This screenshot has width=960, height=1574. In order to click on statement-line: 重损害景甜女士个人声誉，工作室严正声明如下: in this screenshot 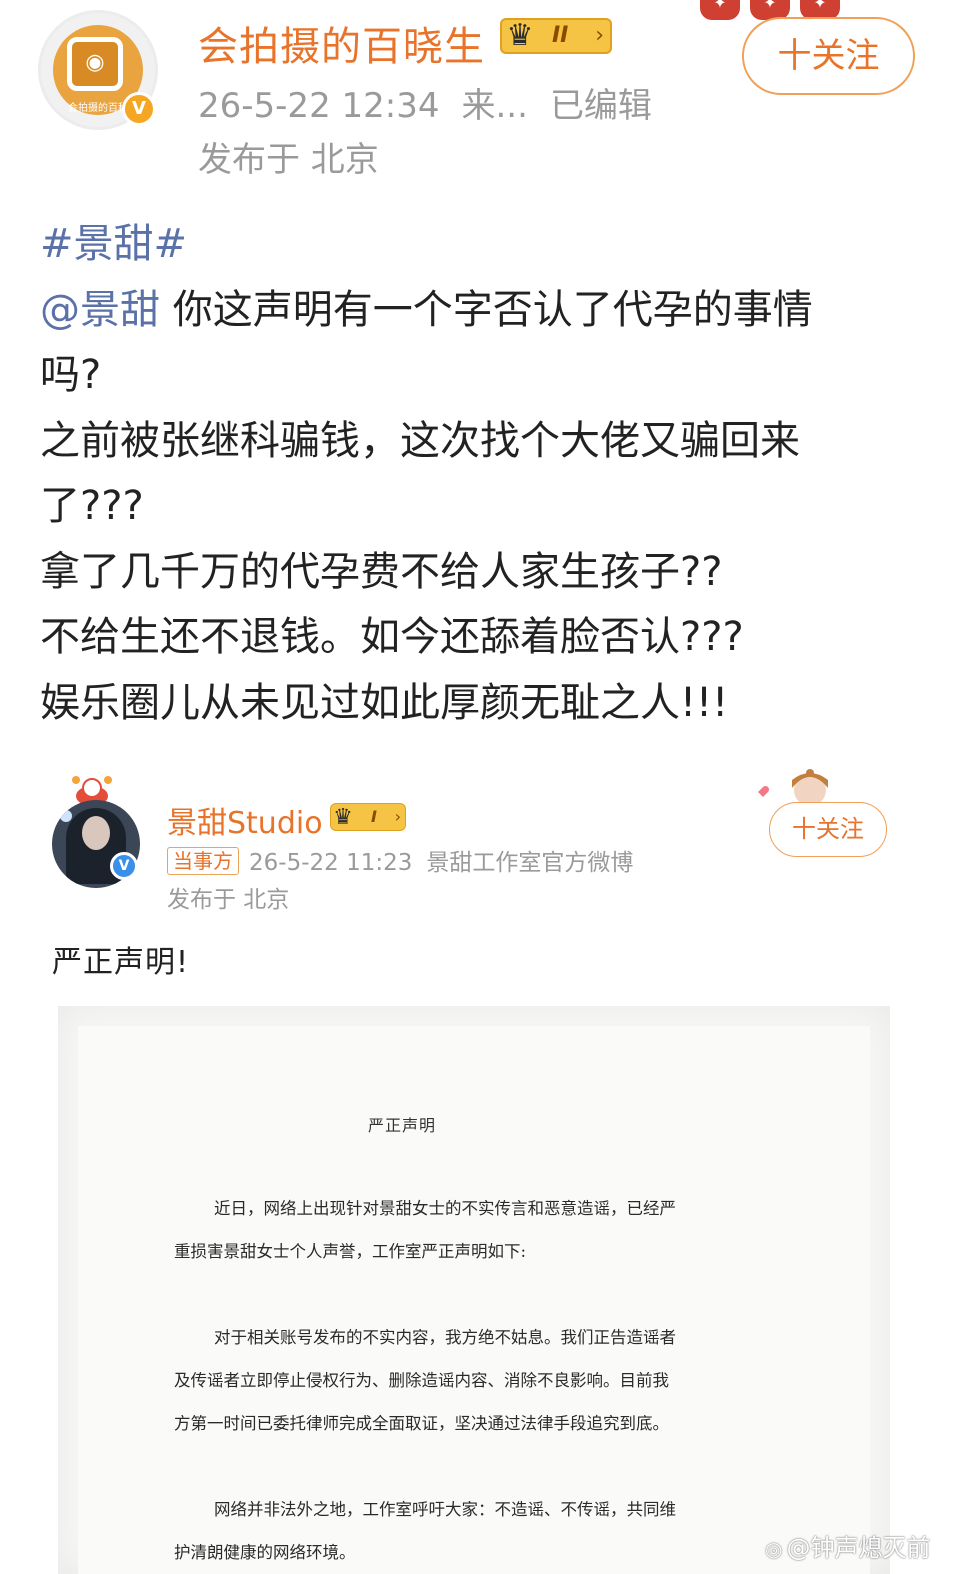, I will do `click(350, 1251)`.